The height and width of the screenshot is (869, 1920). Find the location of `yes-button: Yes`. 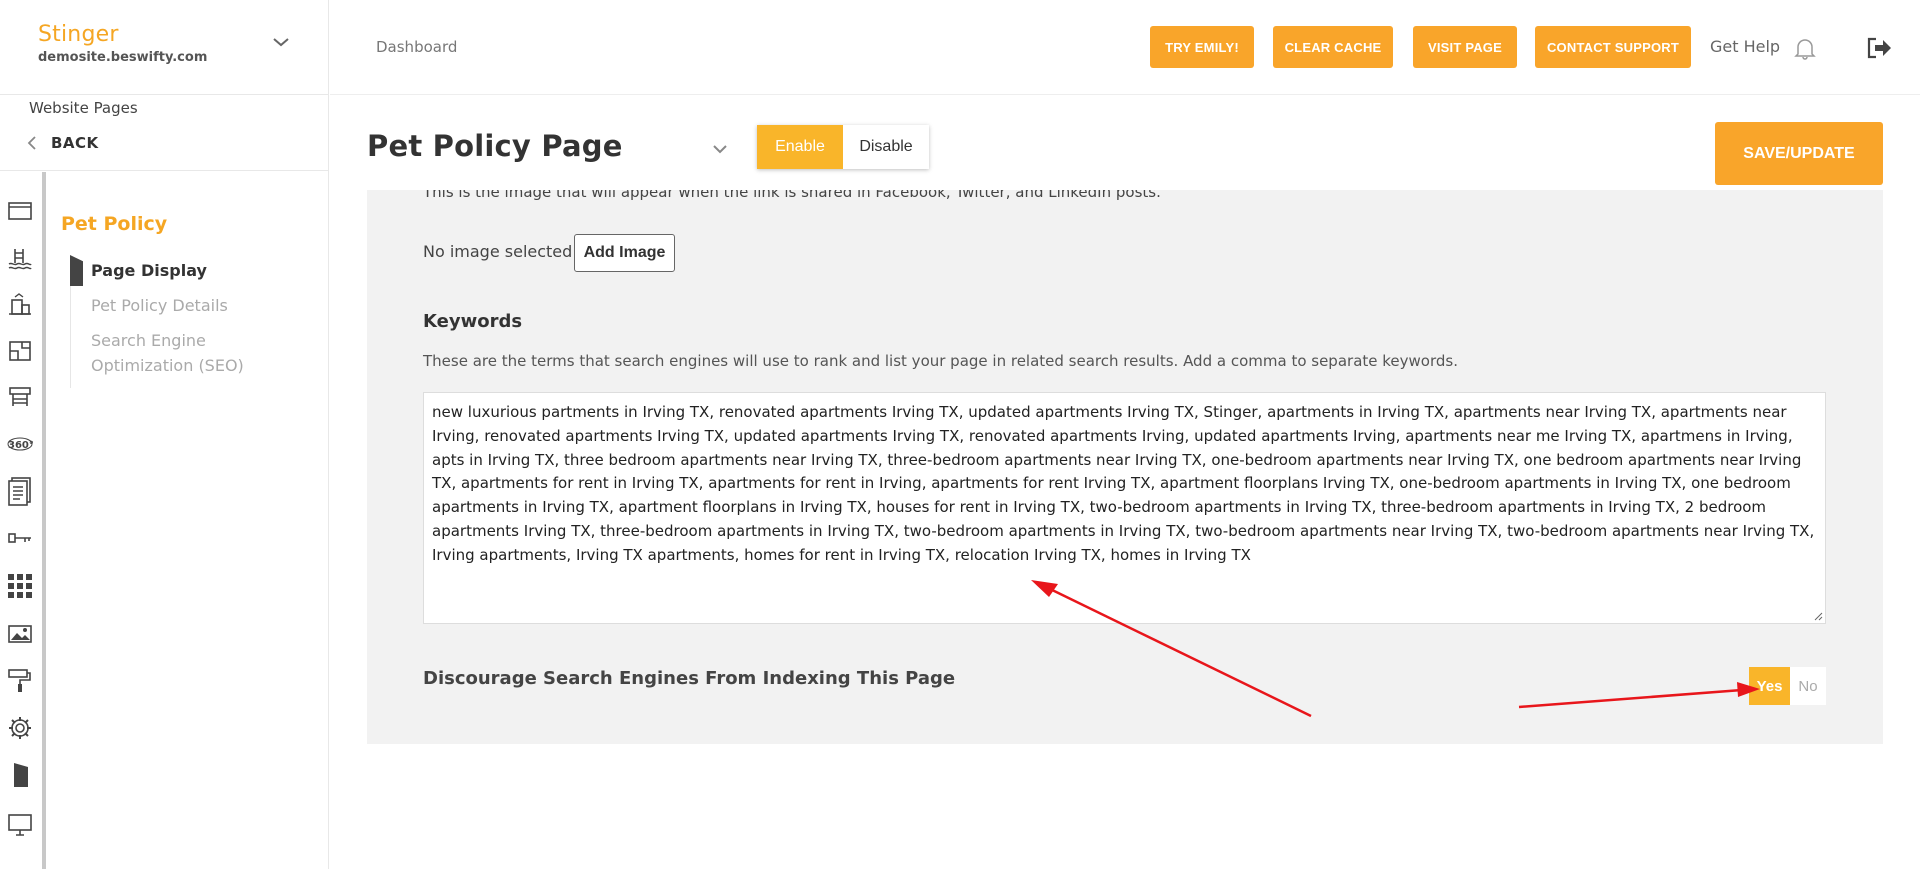

yes-button: Yes is located at coordinates (1769, 686).